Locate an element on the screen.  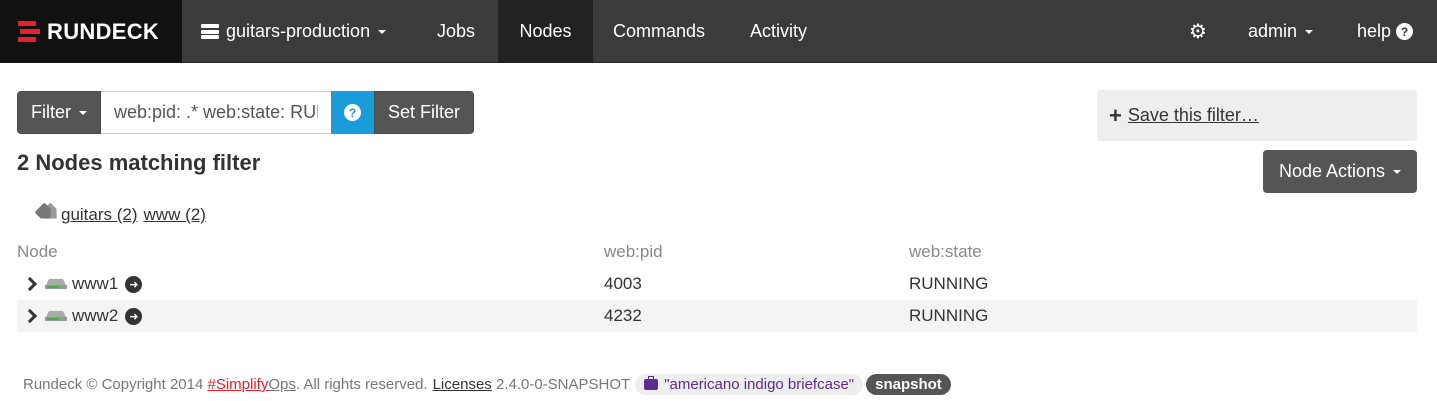
tag-list: guitars (2) www (2) is located at coordinates (124, 215).